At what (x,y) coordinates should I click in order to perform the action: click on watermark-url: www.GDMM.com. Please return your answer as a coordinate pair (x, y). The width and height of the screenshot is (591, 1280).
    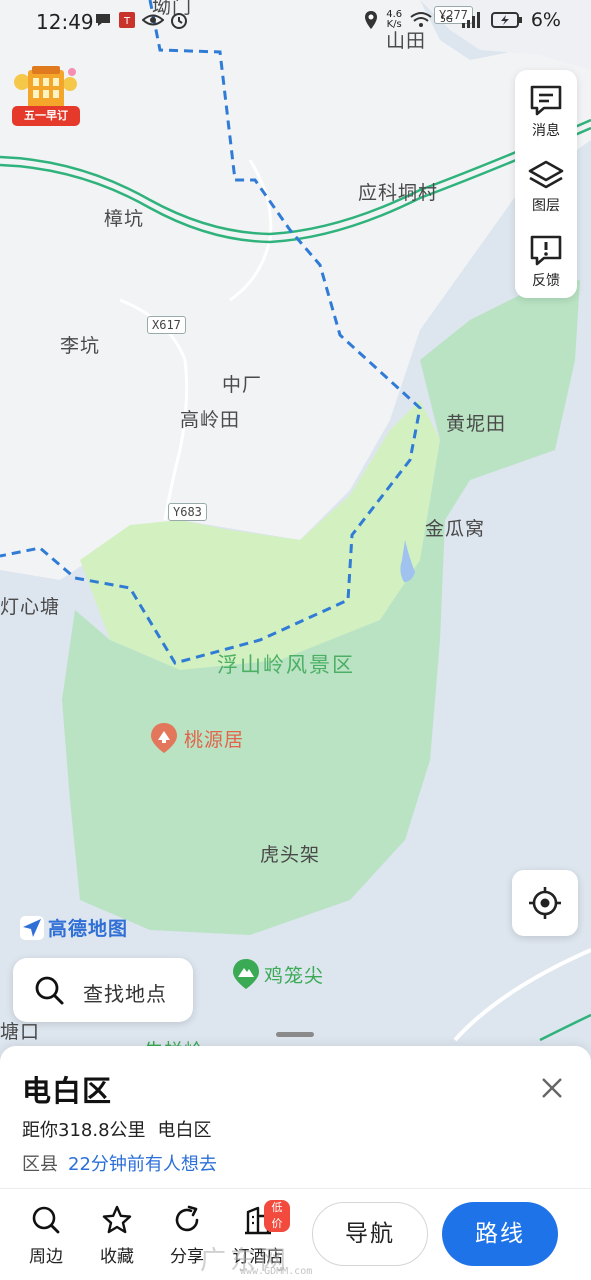
    Looking at the image, I should click on (276, 1271).